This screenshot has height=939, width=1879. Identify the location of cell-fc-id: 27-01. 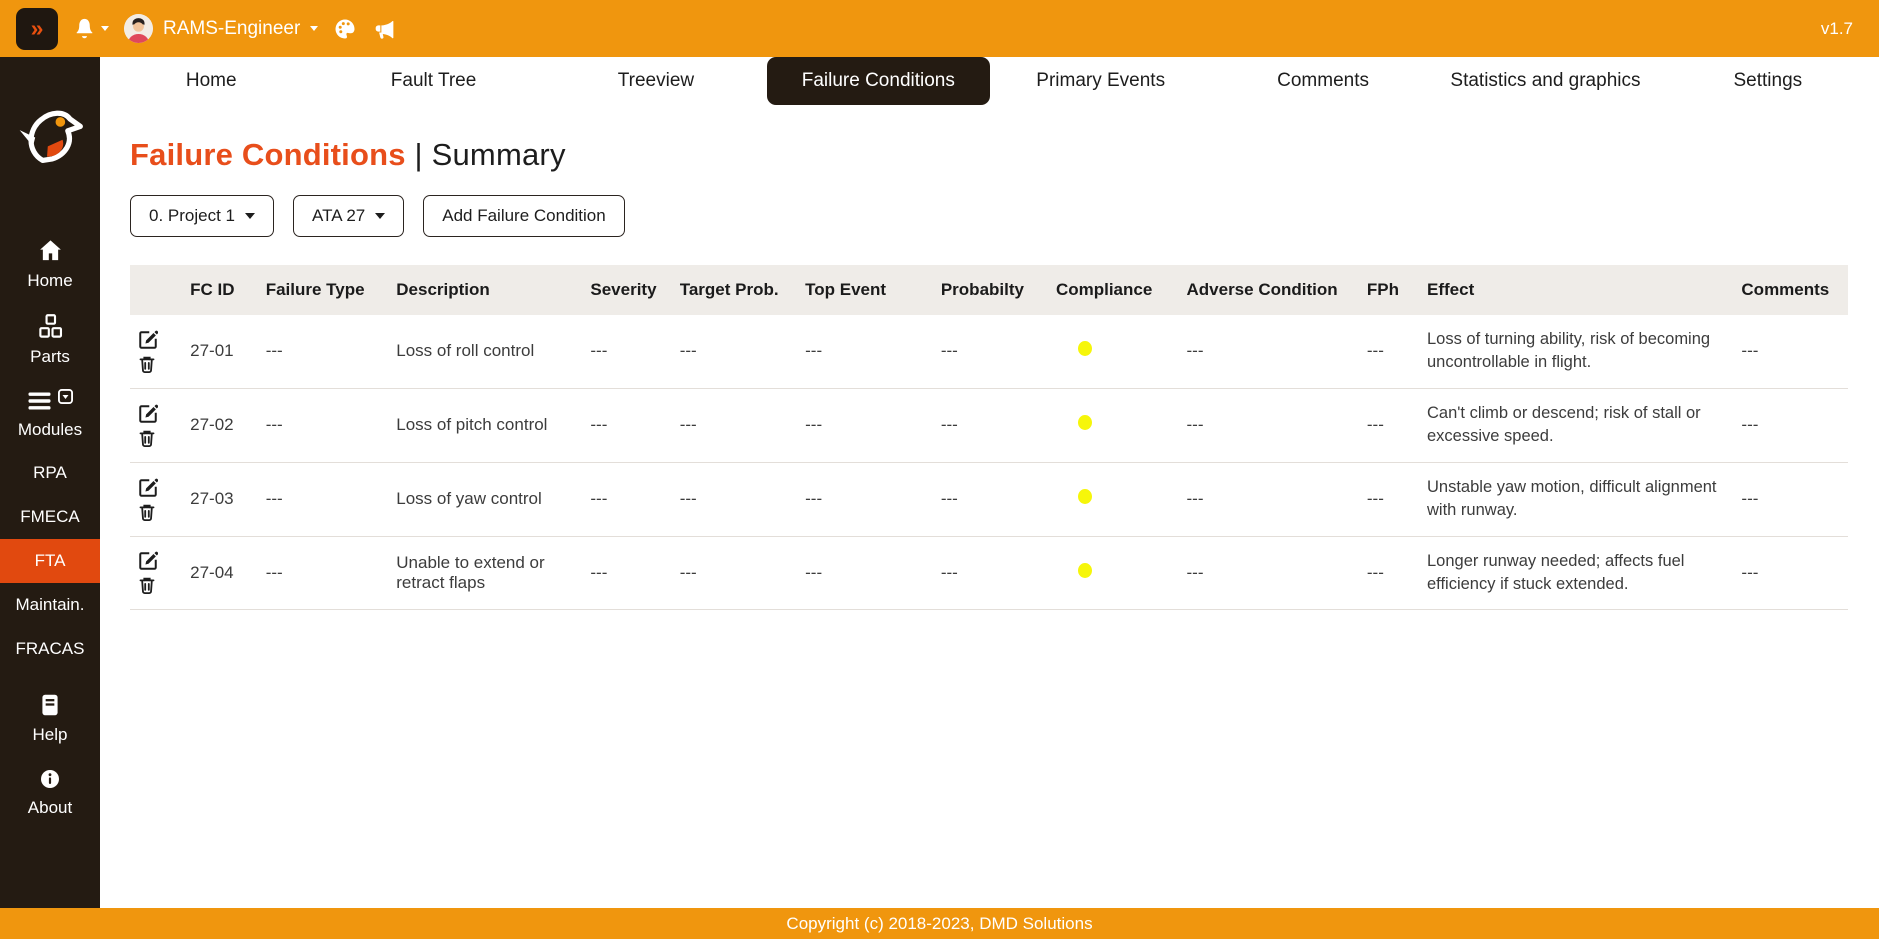
(212, 351).